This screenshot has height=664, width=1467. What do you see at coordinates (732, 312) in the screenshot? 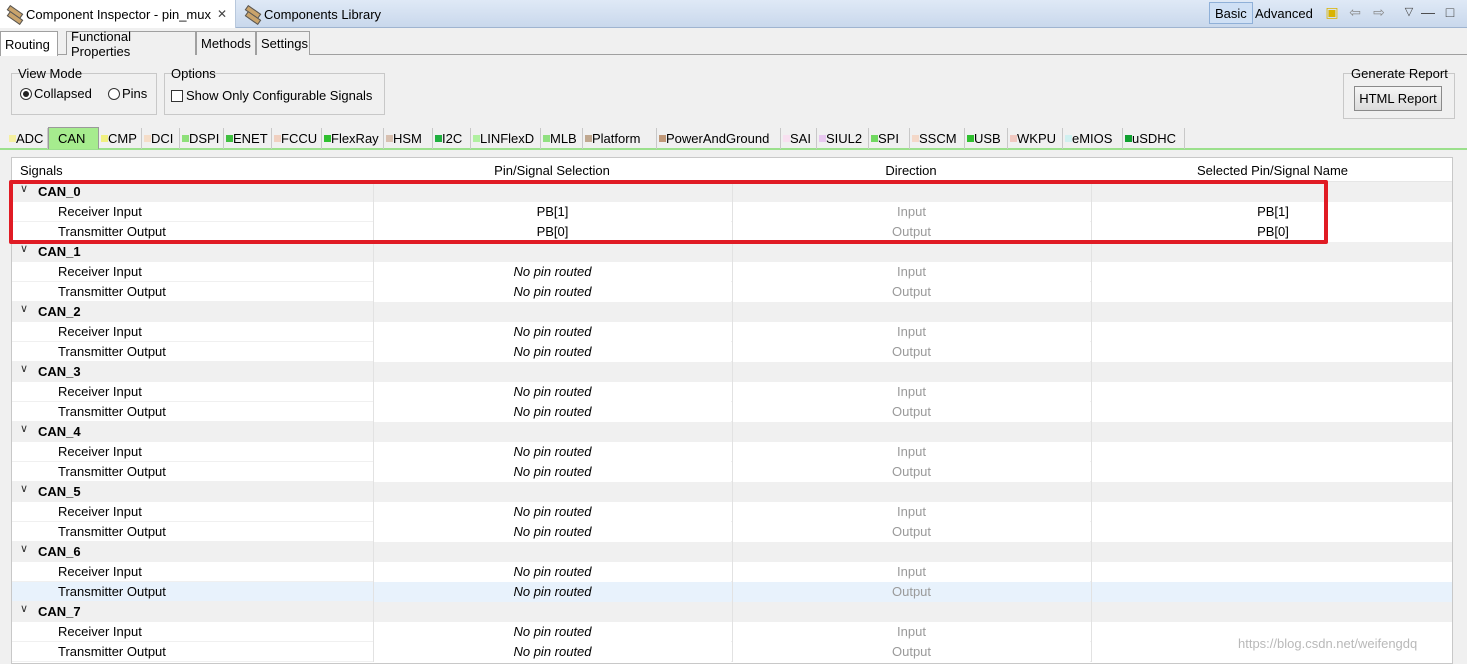
I see `table-group-row: ∨ CAN_2` at bounding box center [732, 312].